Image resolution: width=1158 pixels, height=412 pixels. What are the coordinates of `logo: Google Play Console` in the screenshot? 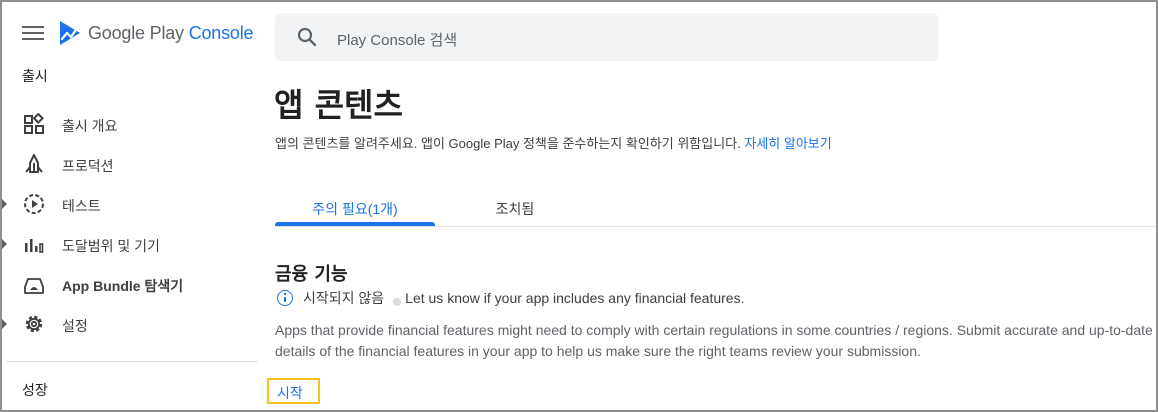 It's located at (156, 33).